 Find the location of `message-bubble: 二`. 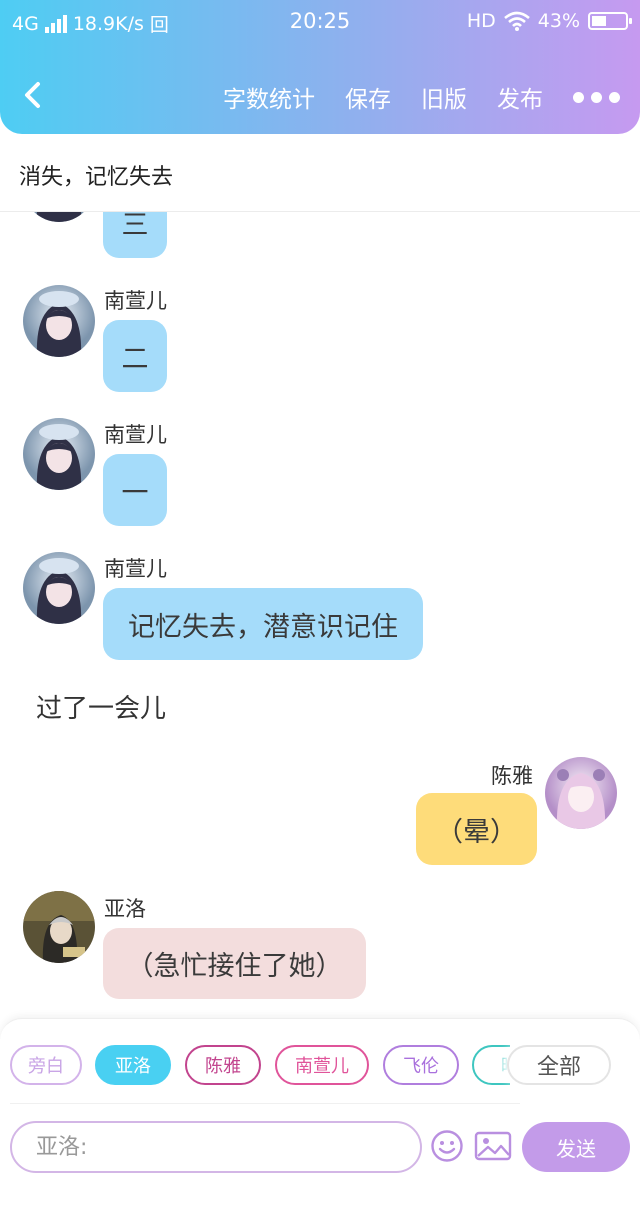

message-bubble: 二 is located at coordinates (135, 356).